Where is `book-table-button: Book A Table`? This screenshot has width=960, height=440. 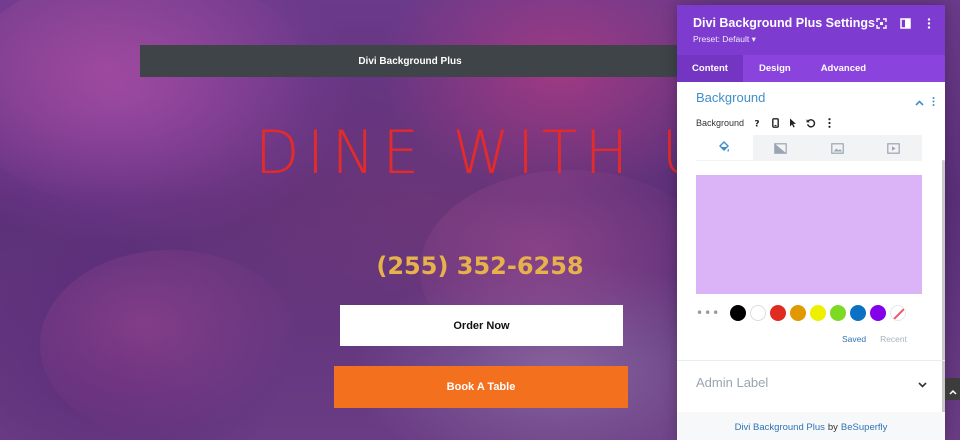
book-table-button: Book A Table is located at coordinates (481, 387).